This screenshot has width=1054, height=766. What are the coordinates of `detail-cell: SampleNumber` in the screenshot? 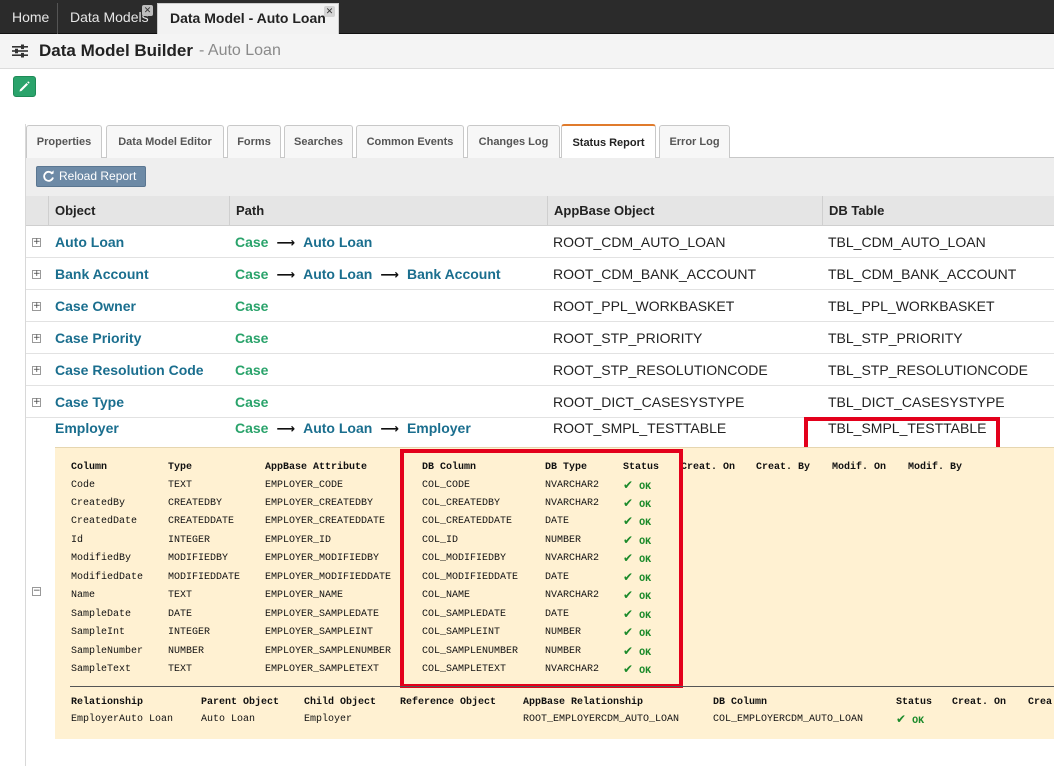 It's located at (107, 651).